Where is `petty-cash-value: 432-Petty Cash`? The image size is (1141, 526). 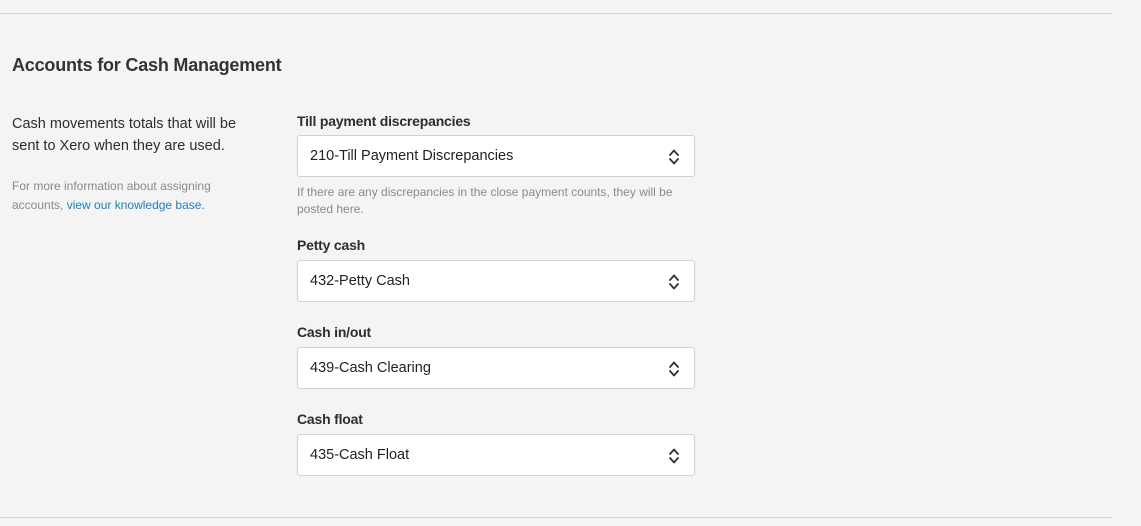 petty-cash-value: 432-Petty Cash is located at coordinates (360, 281).